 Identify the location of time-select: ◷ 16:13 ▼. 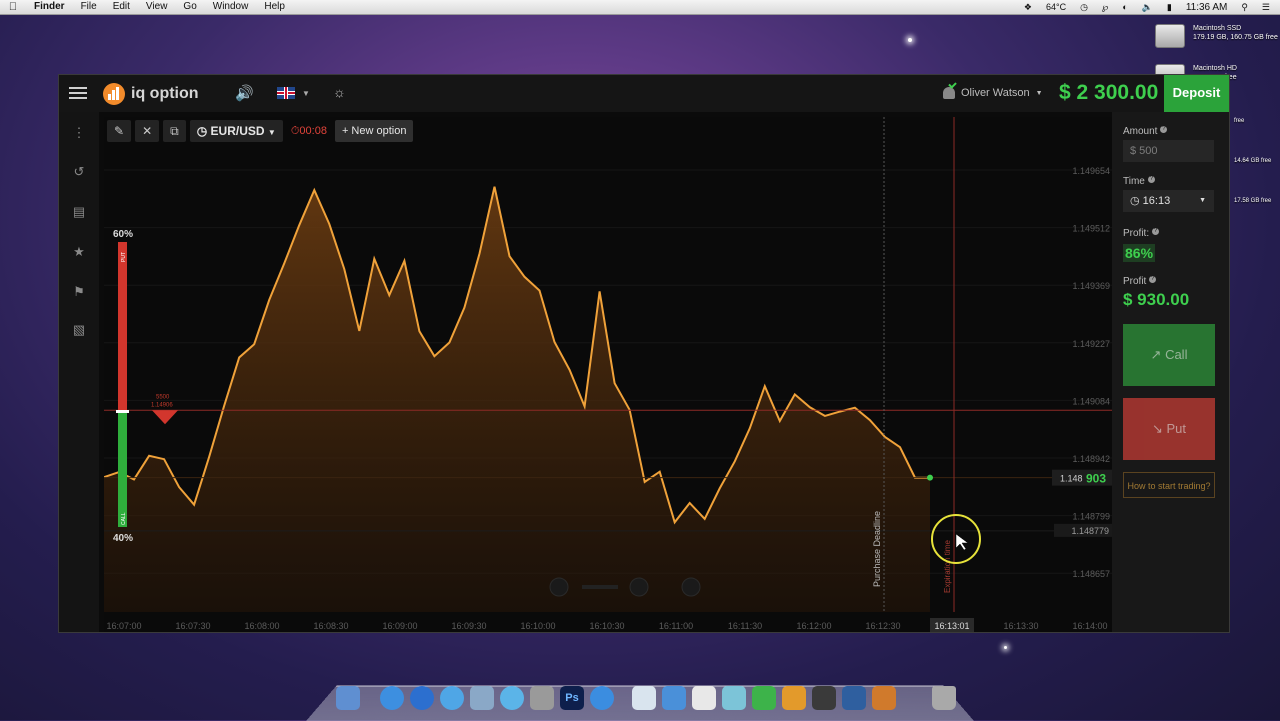
(1168, 201).